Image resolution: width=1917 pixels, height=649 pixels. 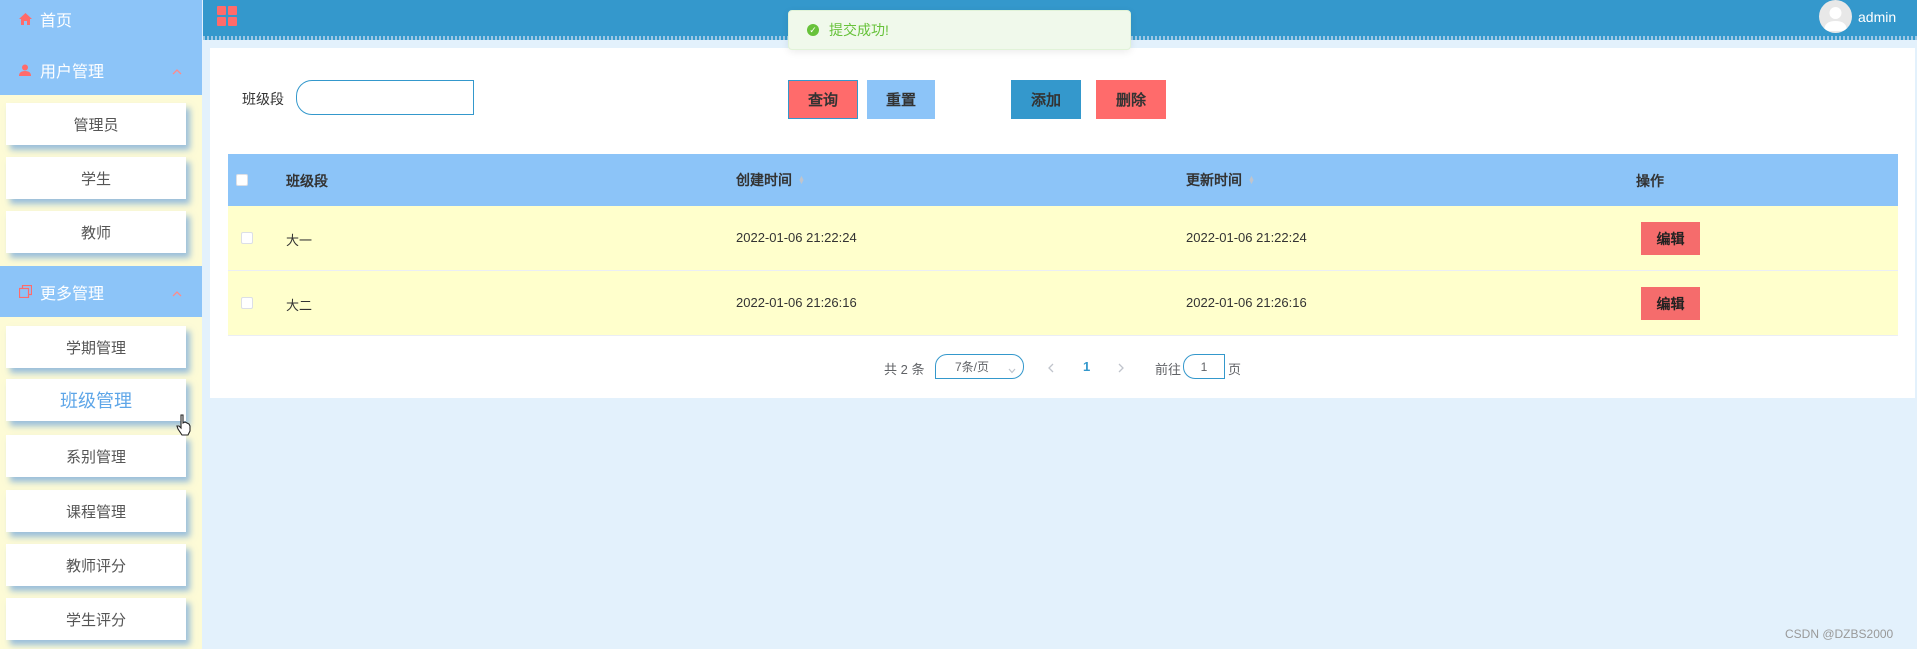 I want to click on grid-icon, so click(x=227, y=16).